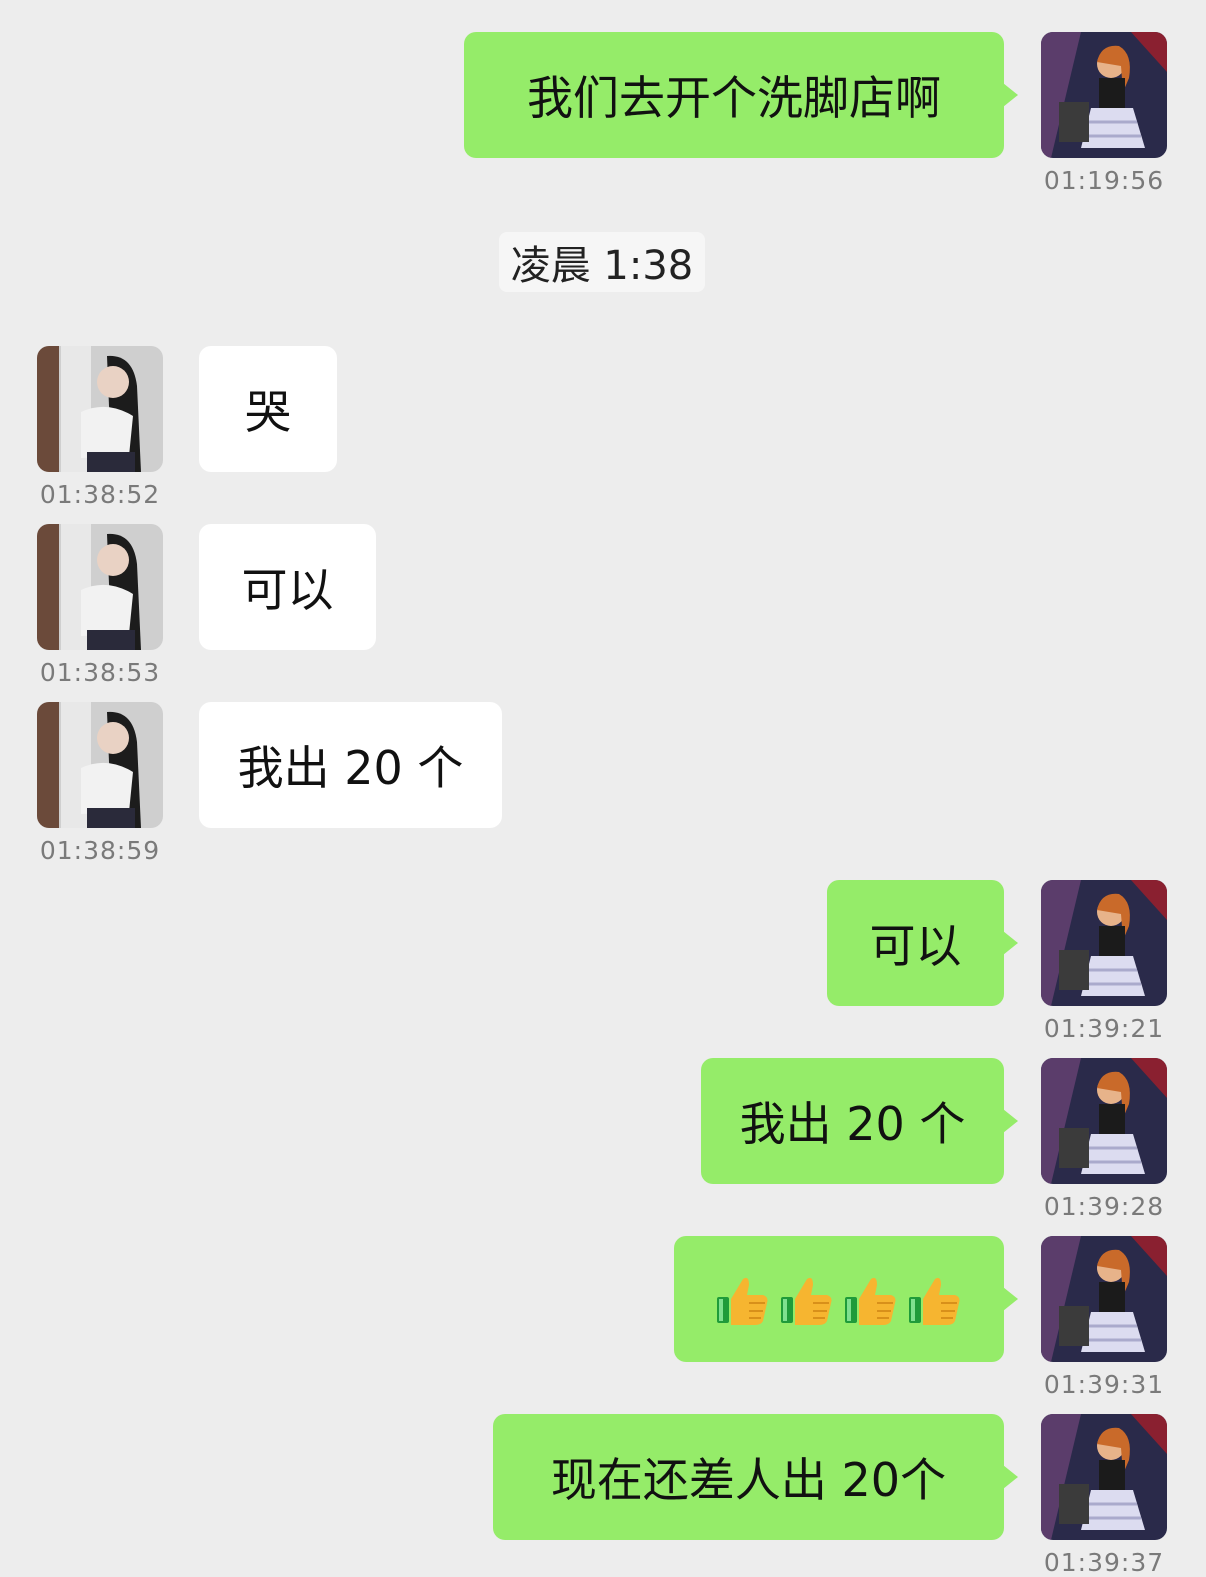 The height and width of the screenshot is (1577, 1206). I want to click on message-time: 01:38:53, so click(100, 672).